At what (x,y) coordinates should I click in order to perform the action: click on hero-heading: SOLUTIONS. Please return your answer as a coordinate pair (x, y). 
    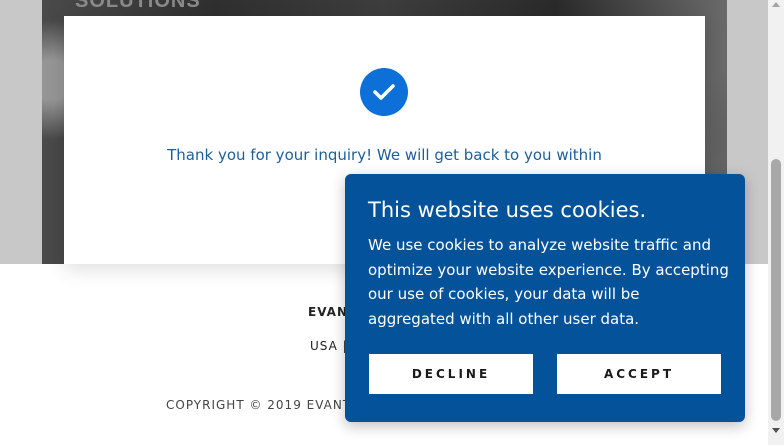
    Looking at the image, I should click on (138, 6).